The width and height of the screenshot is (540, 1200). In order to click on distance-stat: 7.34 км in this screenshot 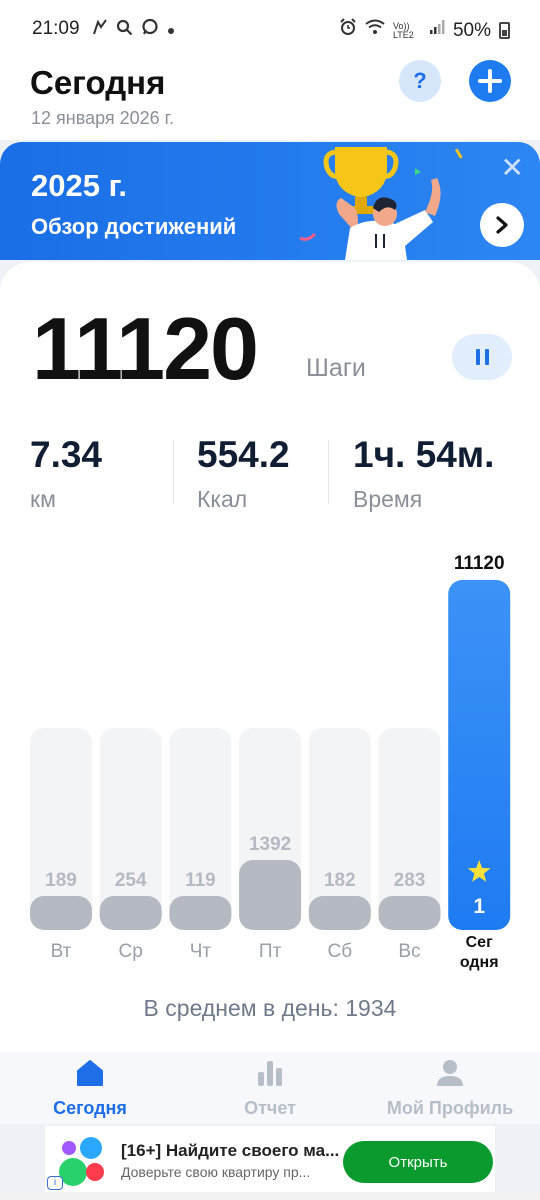, I will do `click(66, 473)`.